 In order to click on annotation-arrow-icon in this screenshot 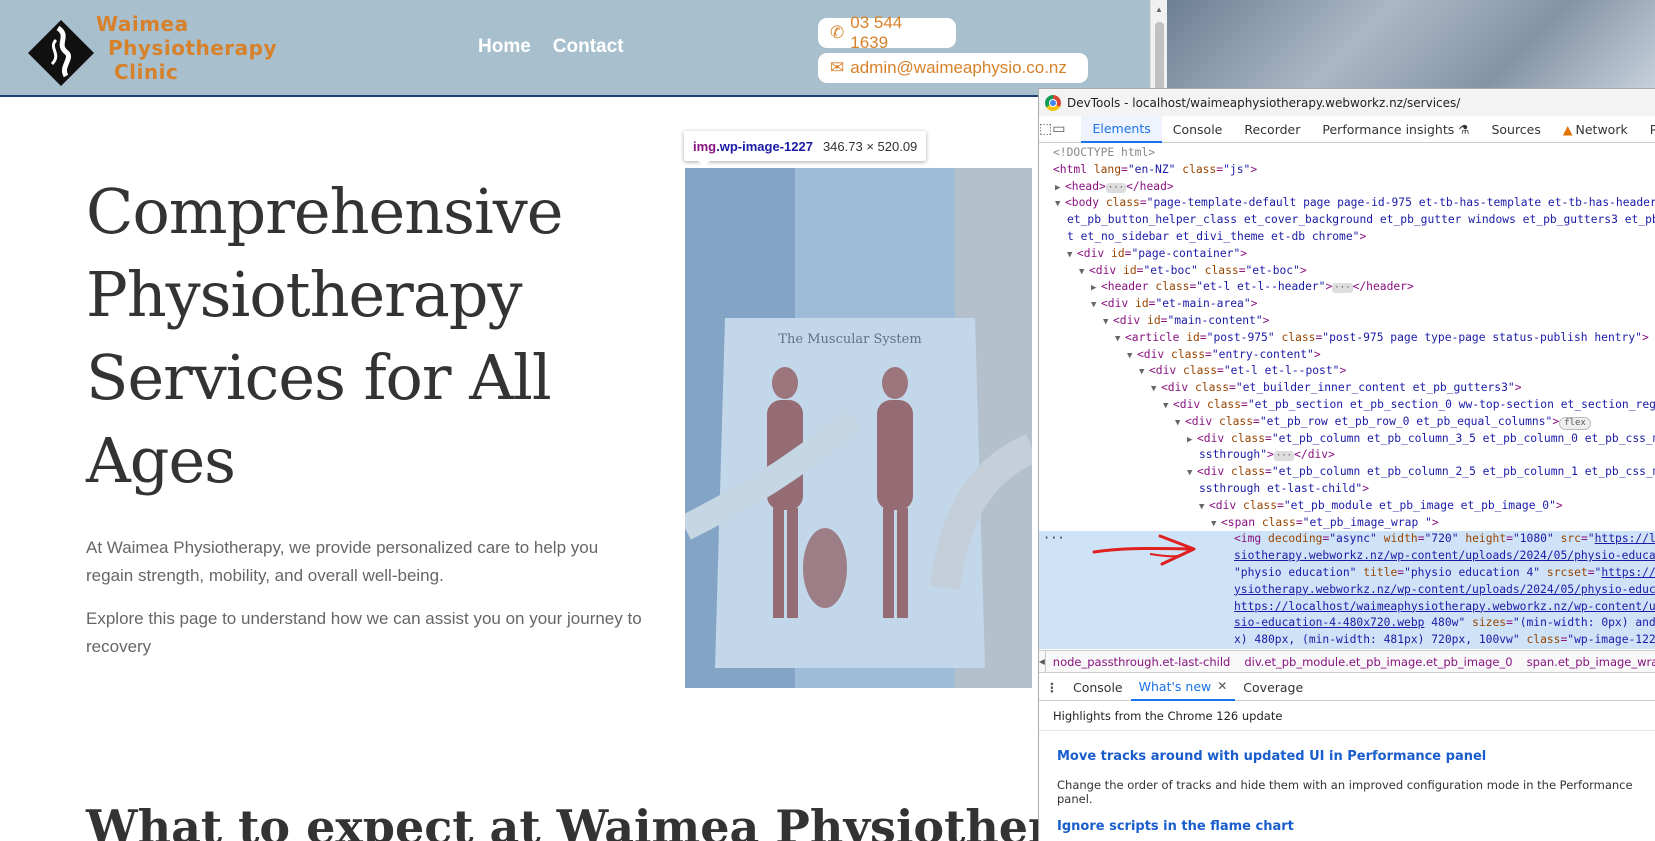, I will do `click(1144, 550)`.